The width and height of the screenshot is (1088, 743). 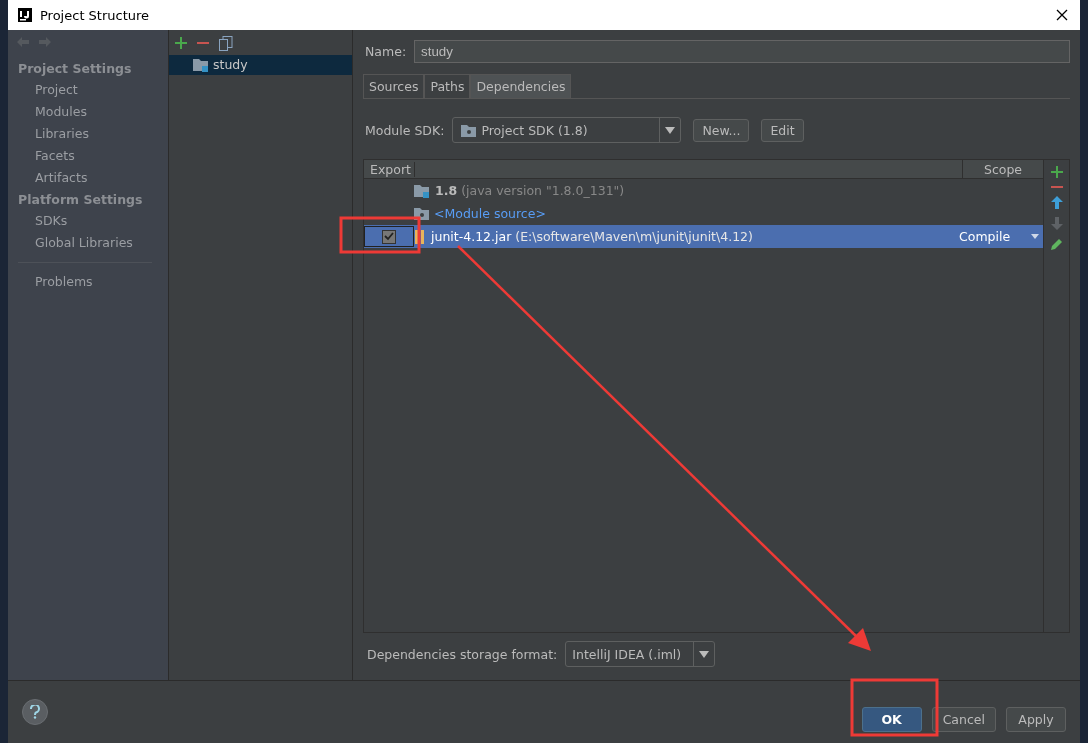 I want to click on nav-item: Project, so click(x=88, y=90).